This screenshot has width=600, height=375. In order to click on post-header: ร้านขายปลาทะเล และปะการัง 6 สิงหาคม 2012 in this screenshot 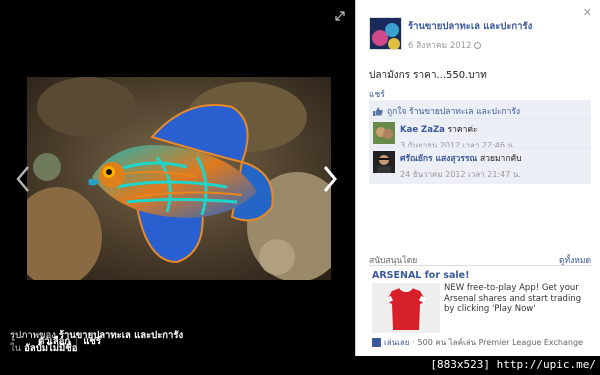, I will do `click(450, 34)`.